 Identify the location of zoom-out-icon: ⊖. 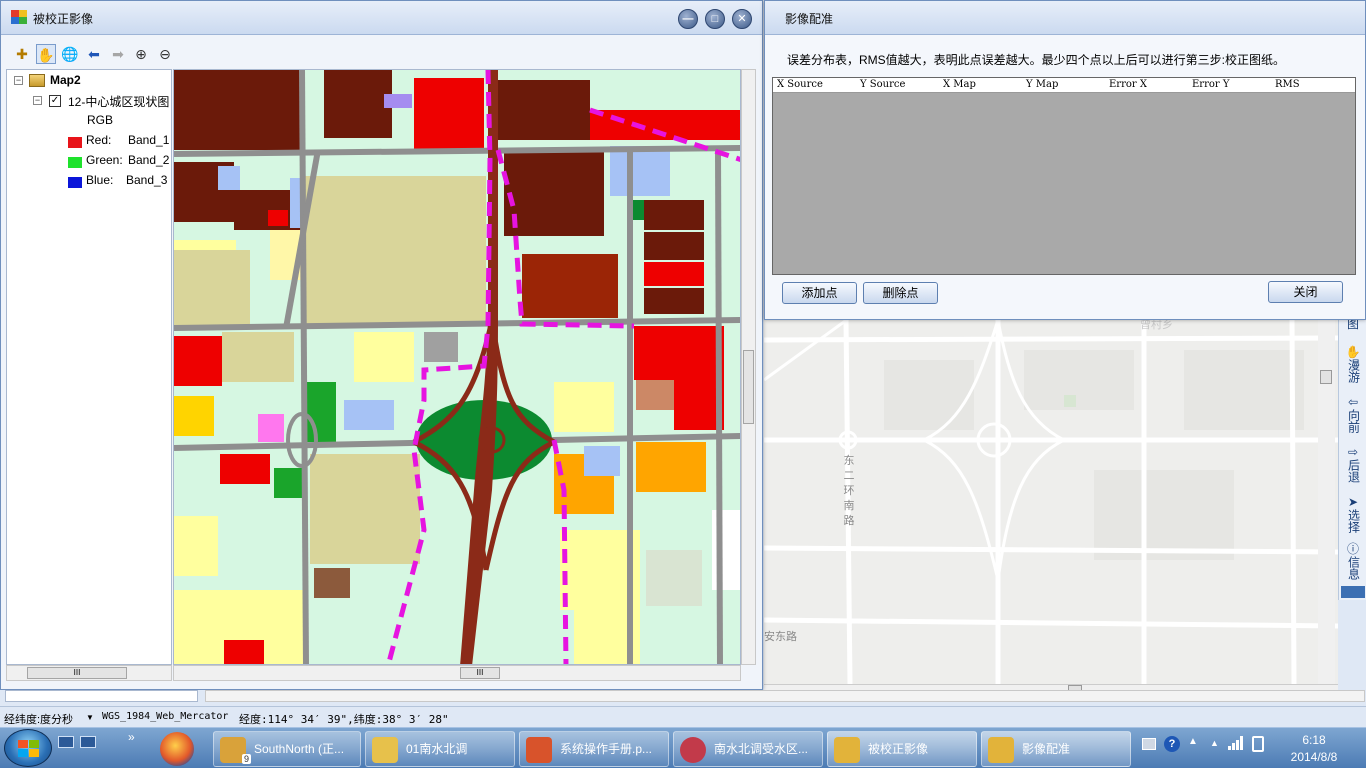
(165, 54).